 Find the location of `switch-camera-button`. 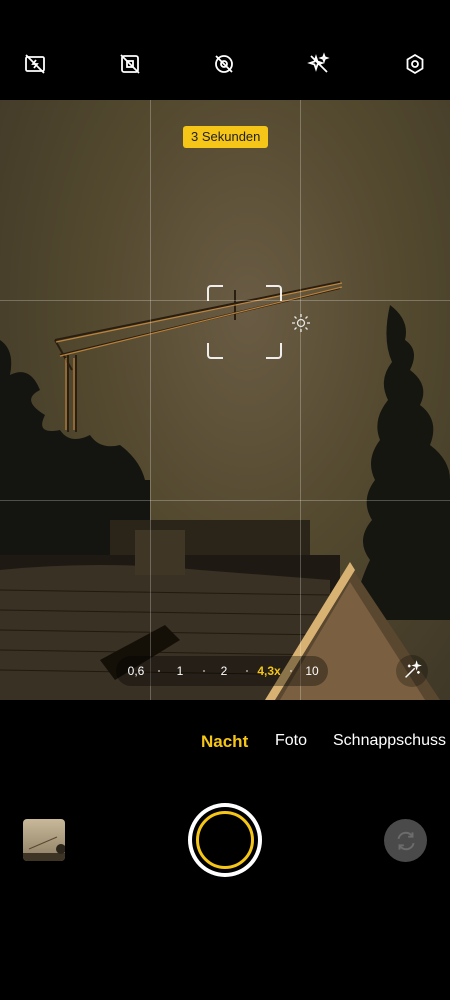

switch-camera-button is located at coordinates (405, 840).